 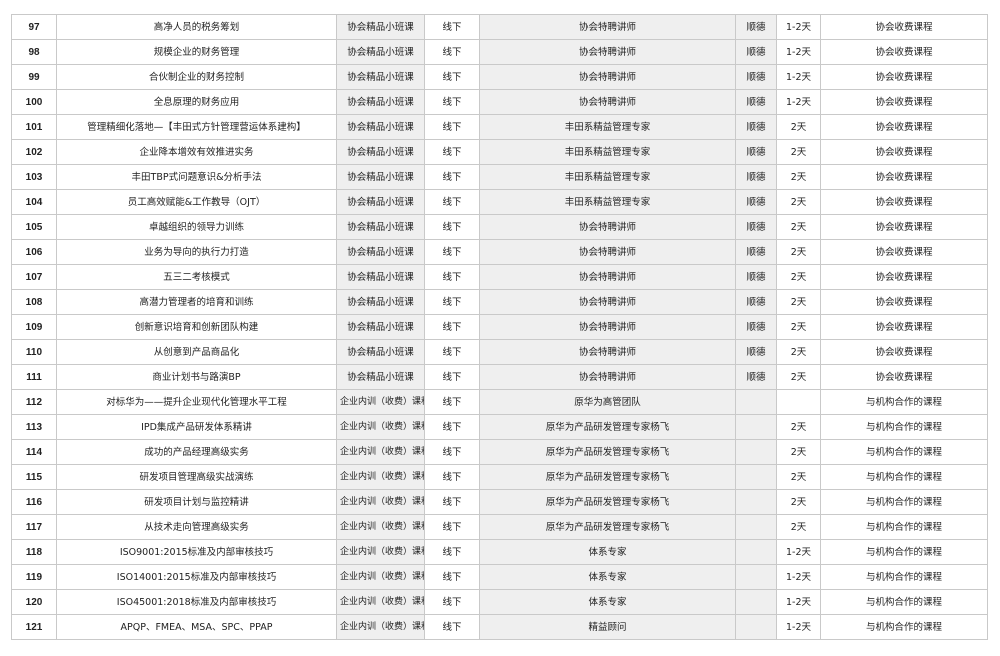 What do you see at coordinates (196, 477) in the screenshot?
I see `course-title: 研发项目管理高级实战演练` at bounding box center [196, 477].